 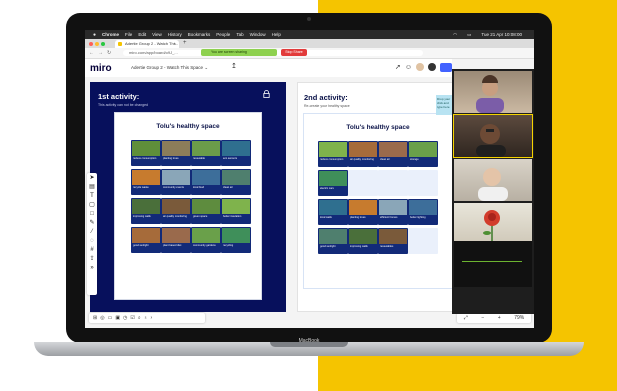 What do you see at coordinates (125, 318) in the screenshot?
I see `timer-icon: ◷` at bounding box center [125, 318].